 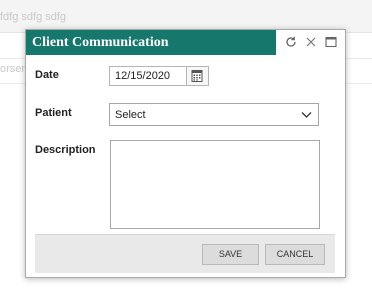 I want to click on calendar-button, so click(x=198, y=76).